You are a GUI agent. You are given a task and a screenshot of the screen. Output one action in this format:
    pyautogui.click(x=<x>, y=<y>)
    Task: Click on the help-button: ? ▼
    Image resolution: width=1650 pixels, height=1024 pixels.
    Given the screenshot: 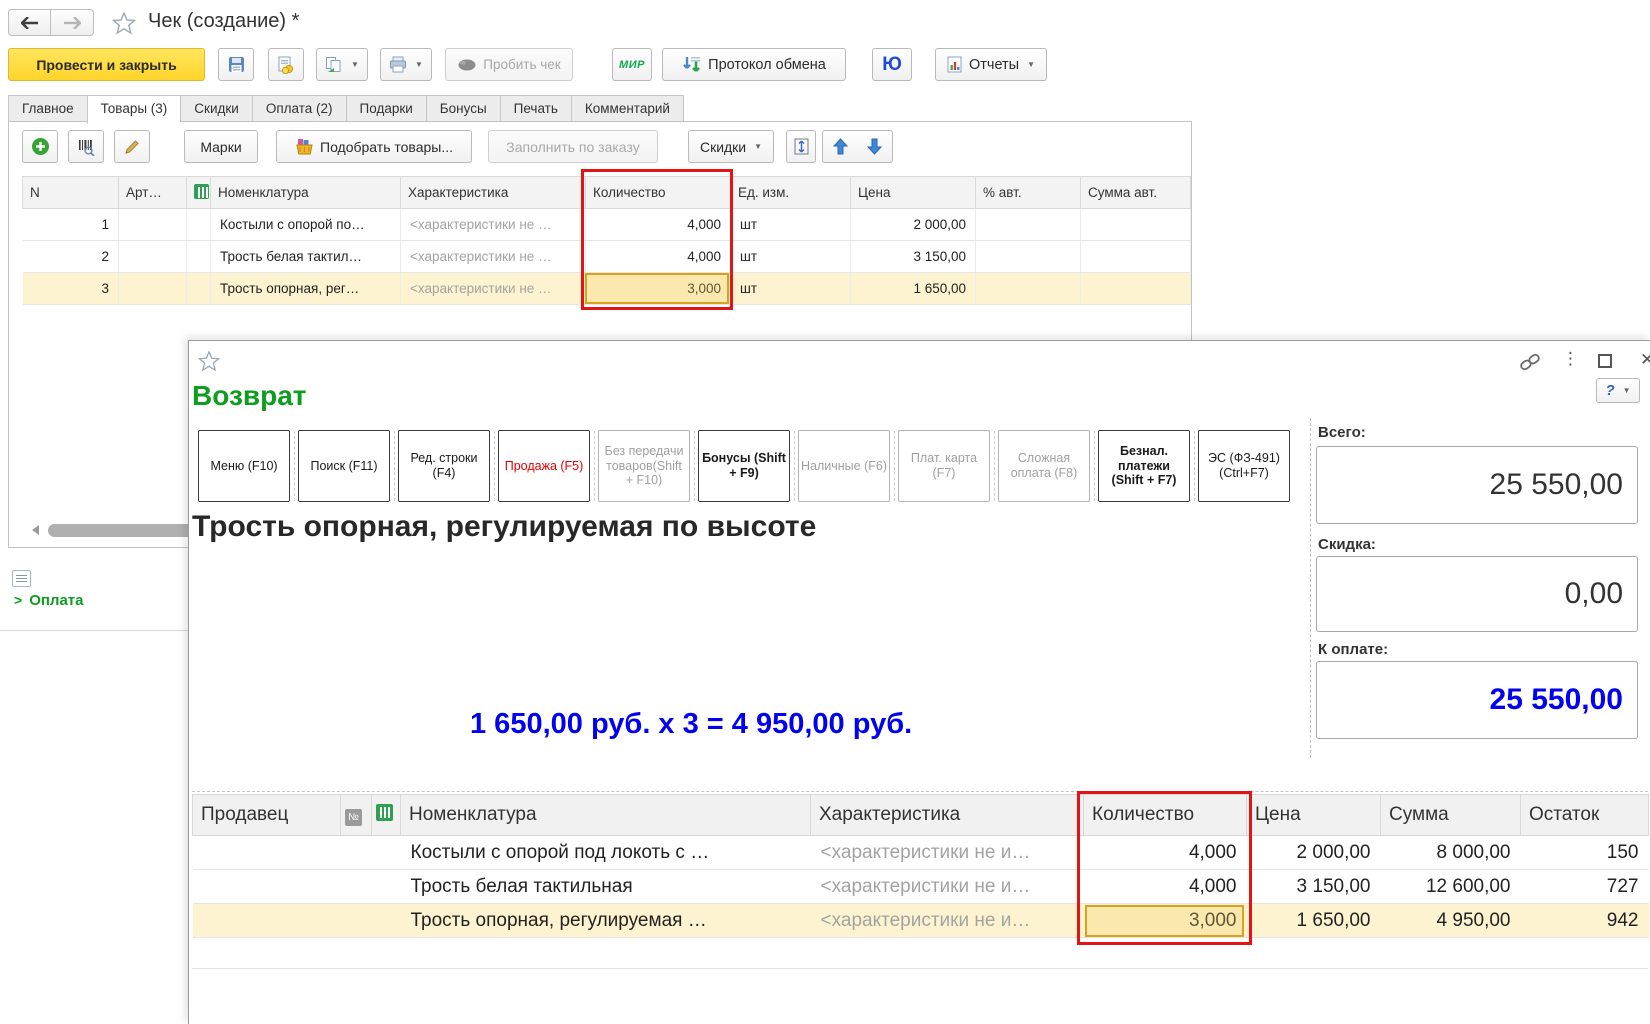 What is the action you would take?
    pyautogui.click(x=1618, y=390)
    